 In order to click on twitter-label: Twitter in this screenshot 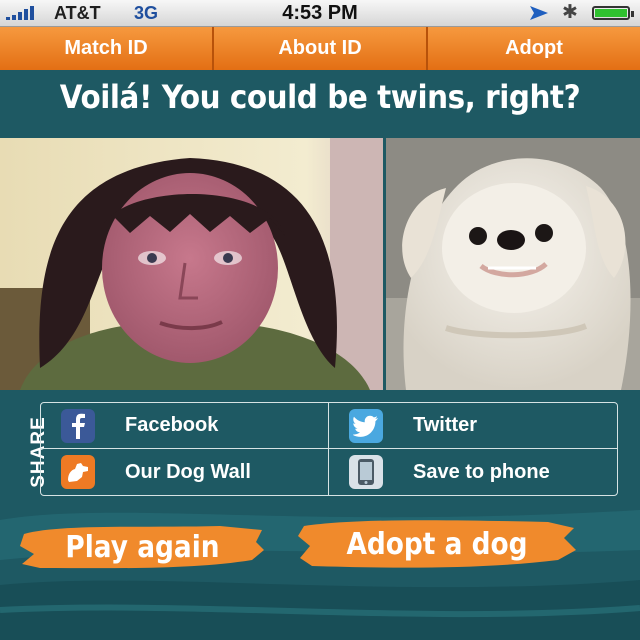, I will do `click(445, 425)`.